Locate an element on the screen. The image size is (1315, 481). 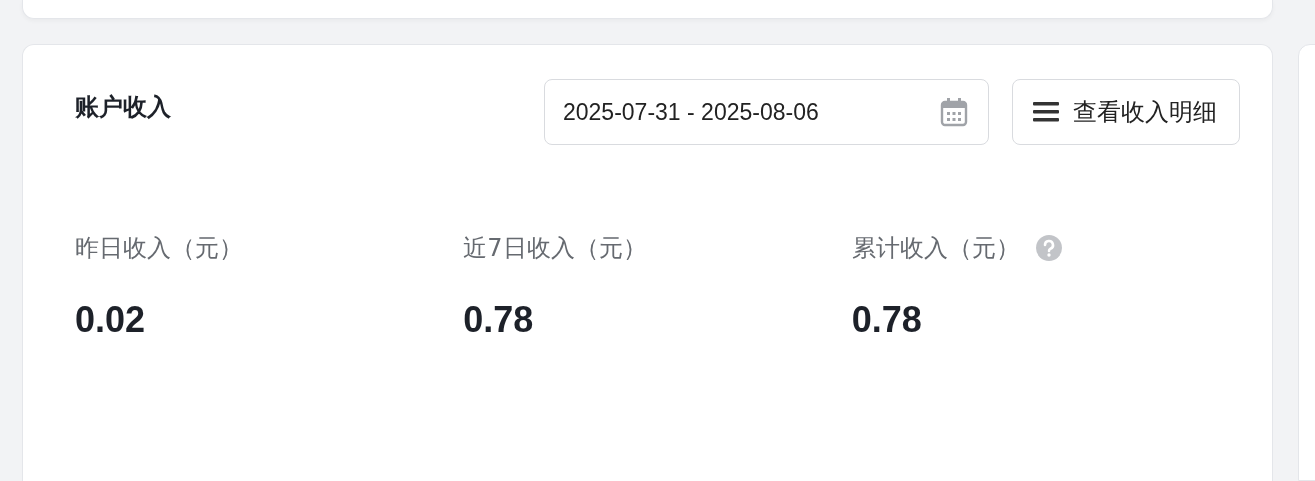
calendar-icon is located at coordinates (954, 112).